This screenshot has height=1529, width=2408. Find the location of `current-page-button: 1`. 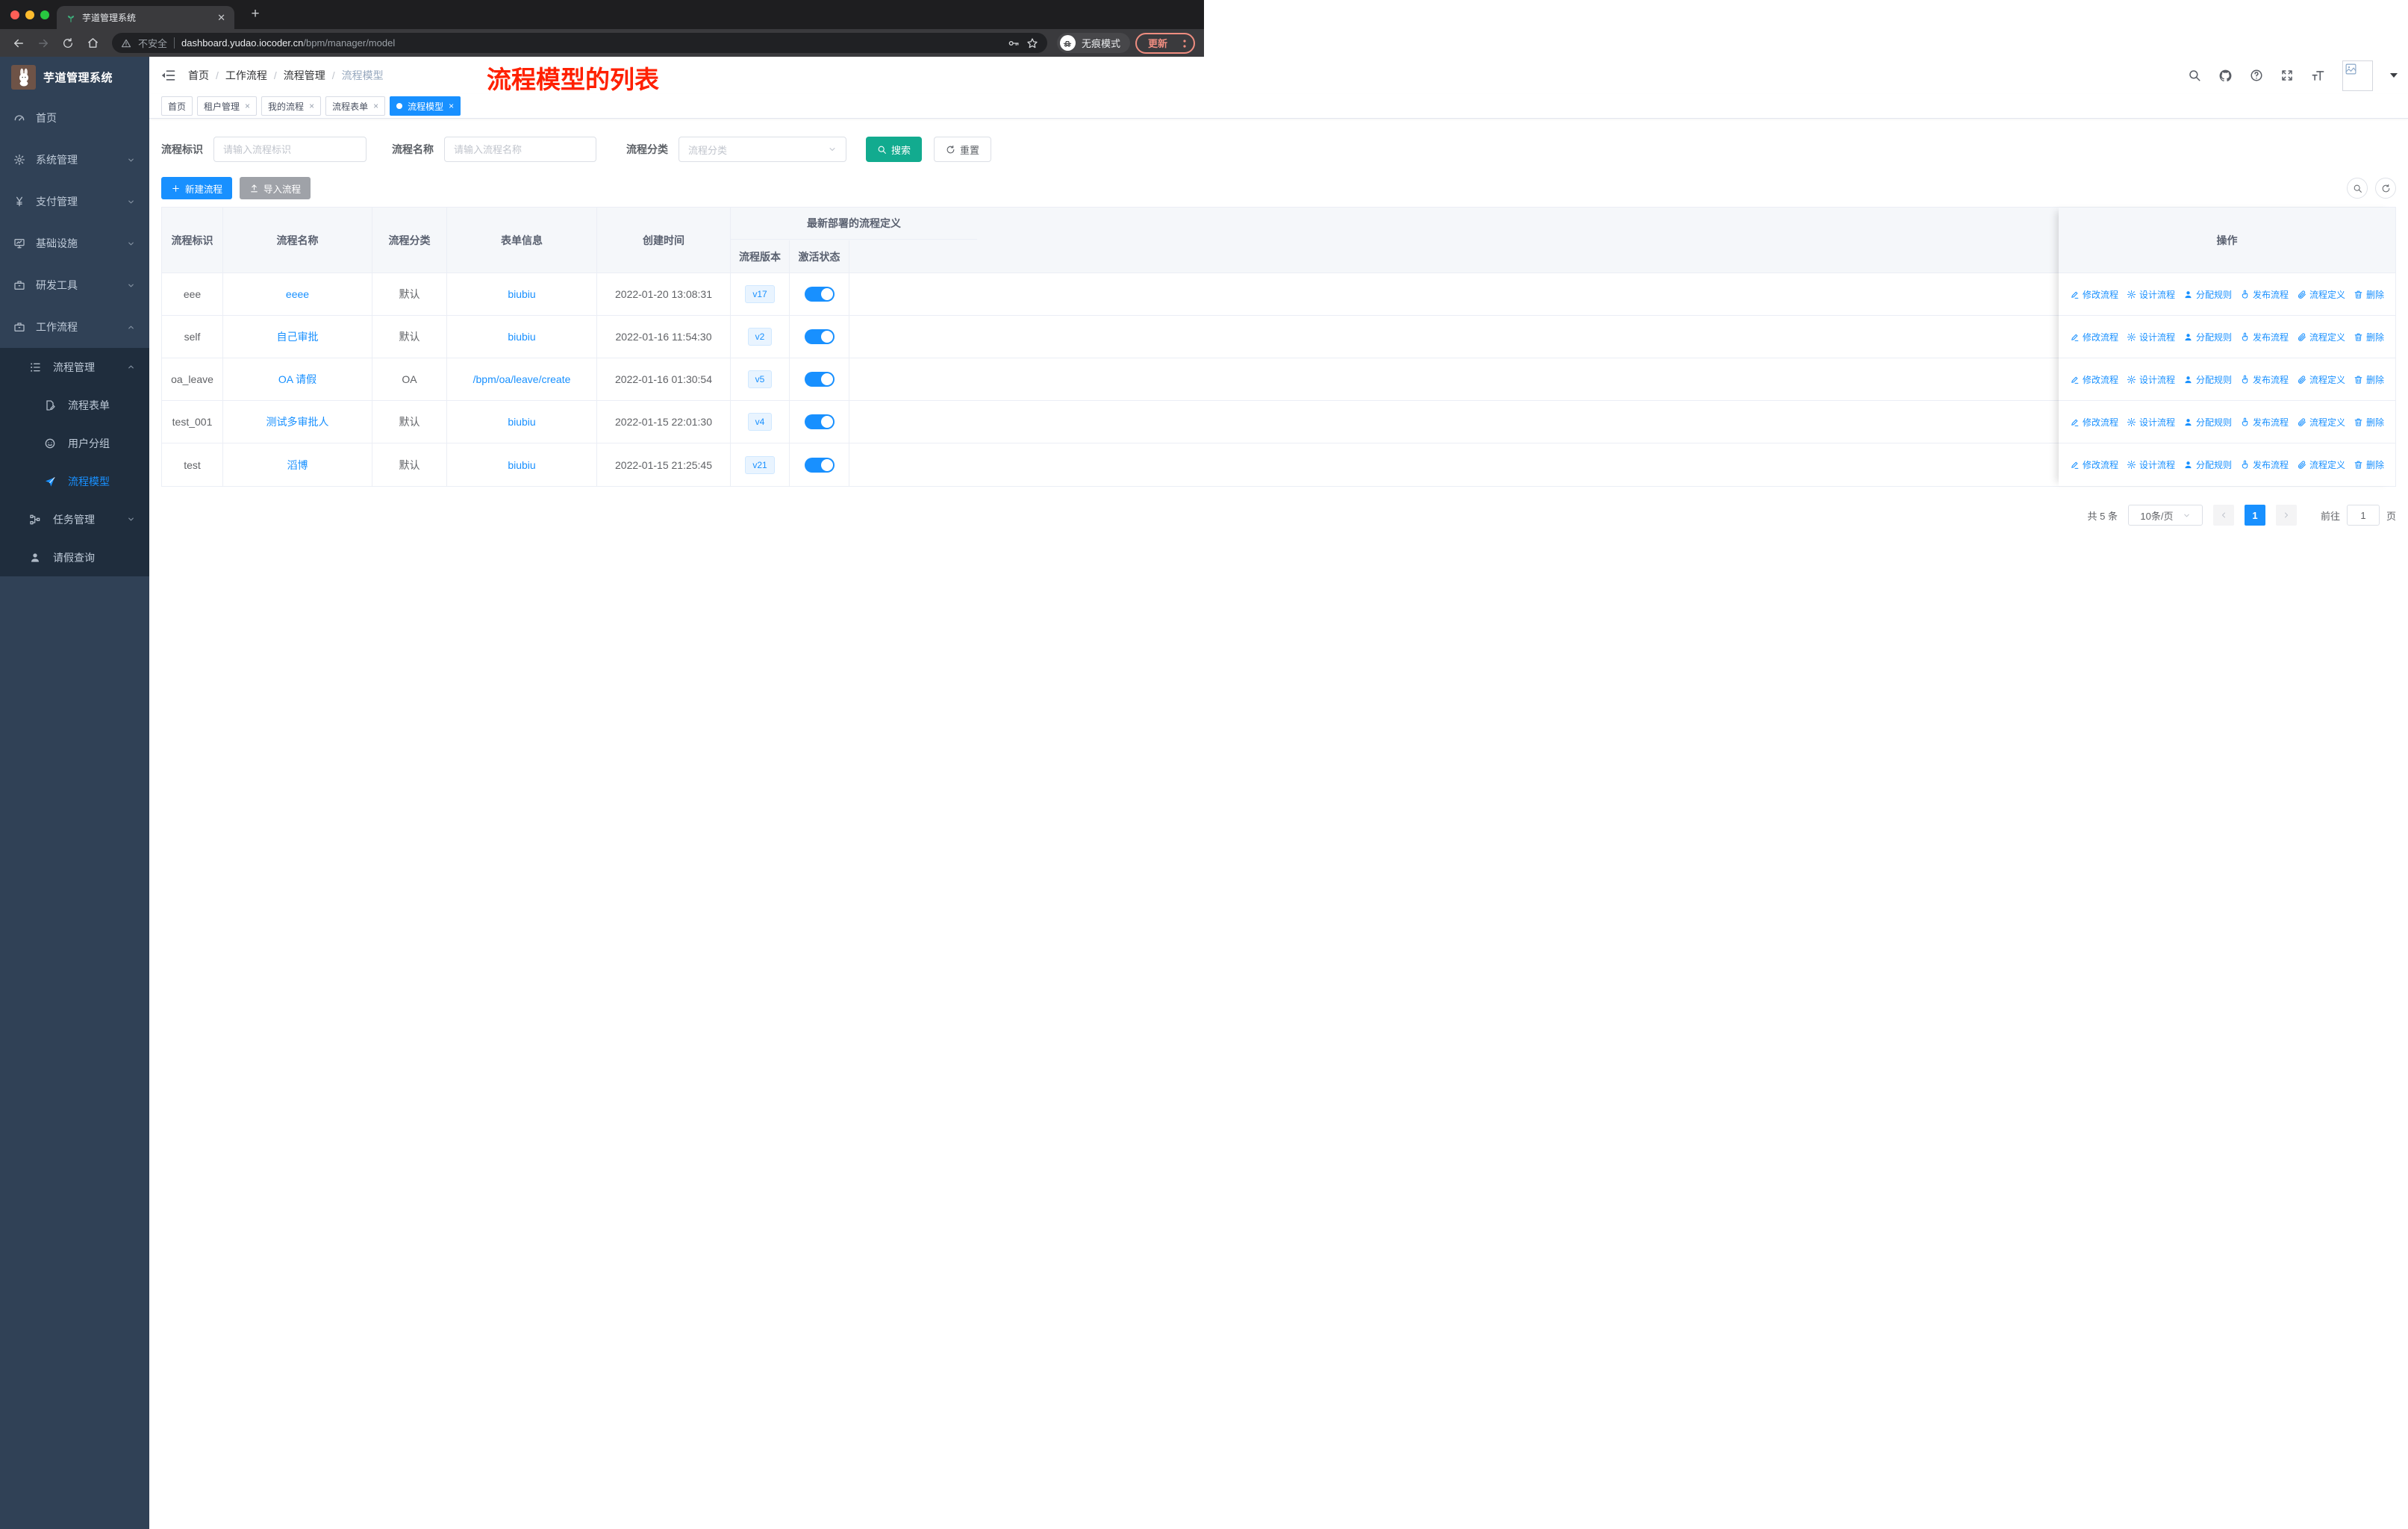

current-page-button: 1 is located at coordinates (2254, 515).